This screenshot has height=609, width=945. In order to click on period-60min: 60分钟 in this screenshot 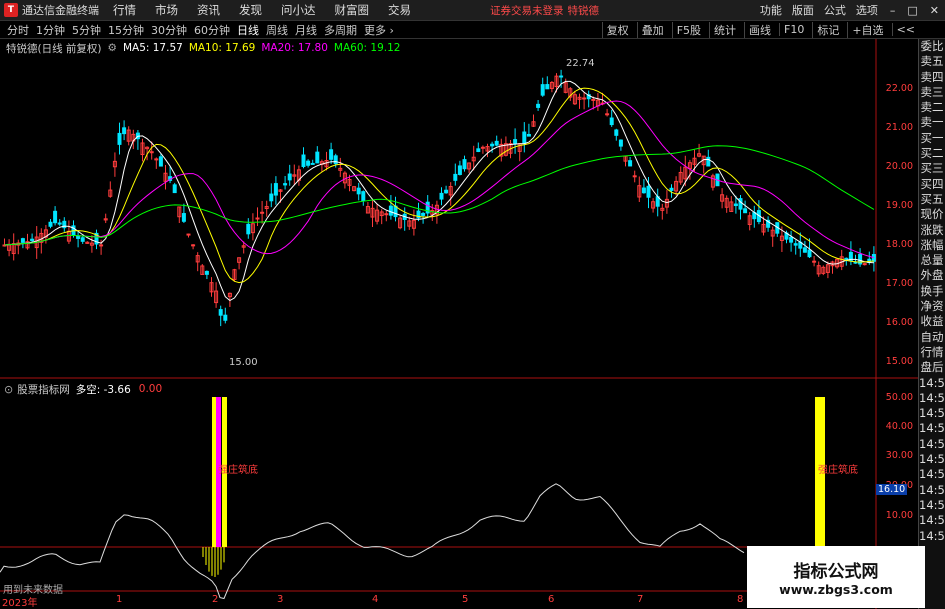, I will do `click(212, 30)`.